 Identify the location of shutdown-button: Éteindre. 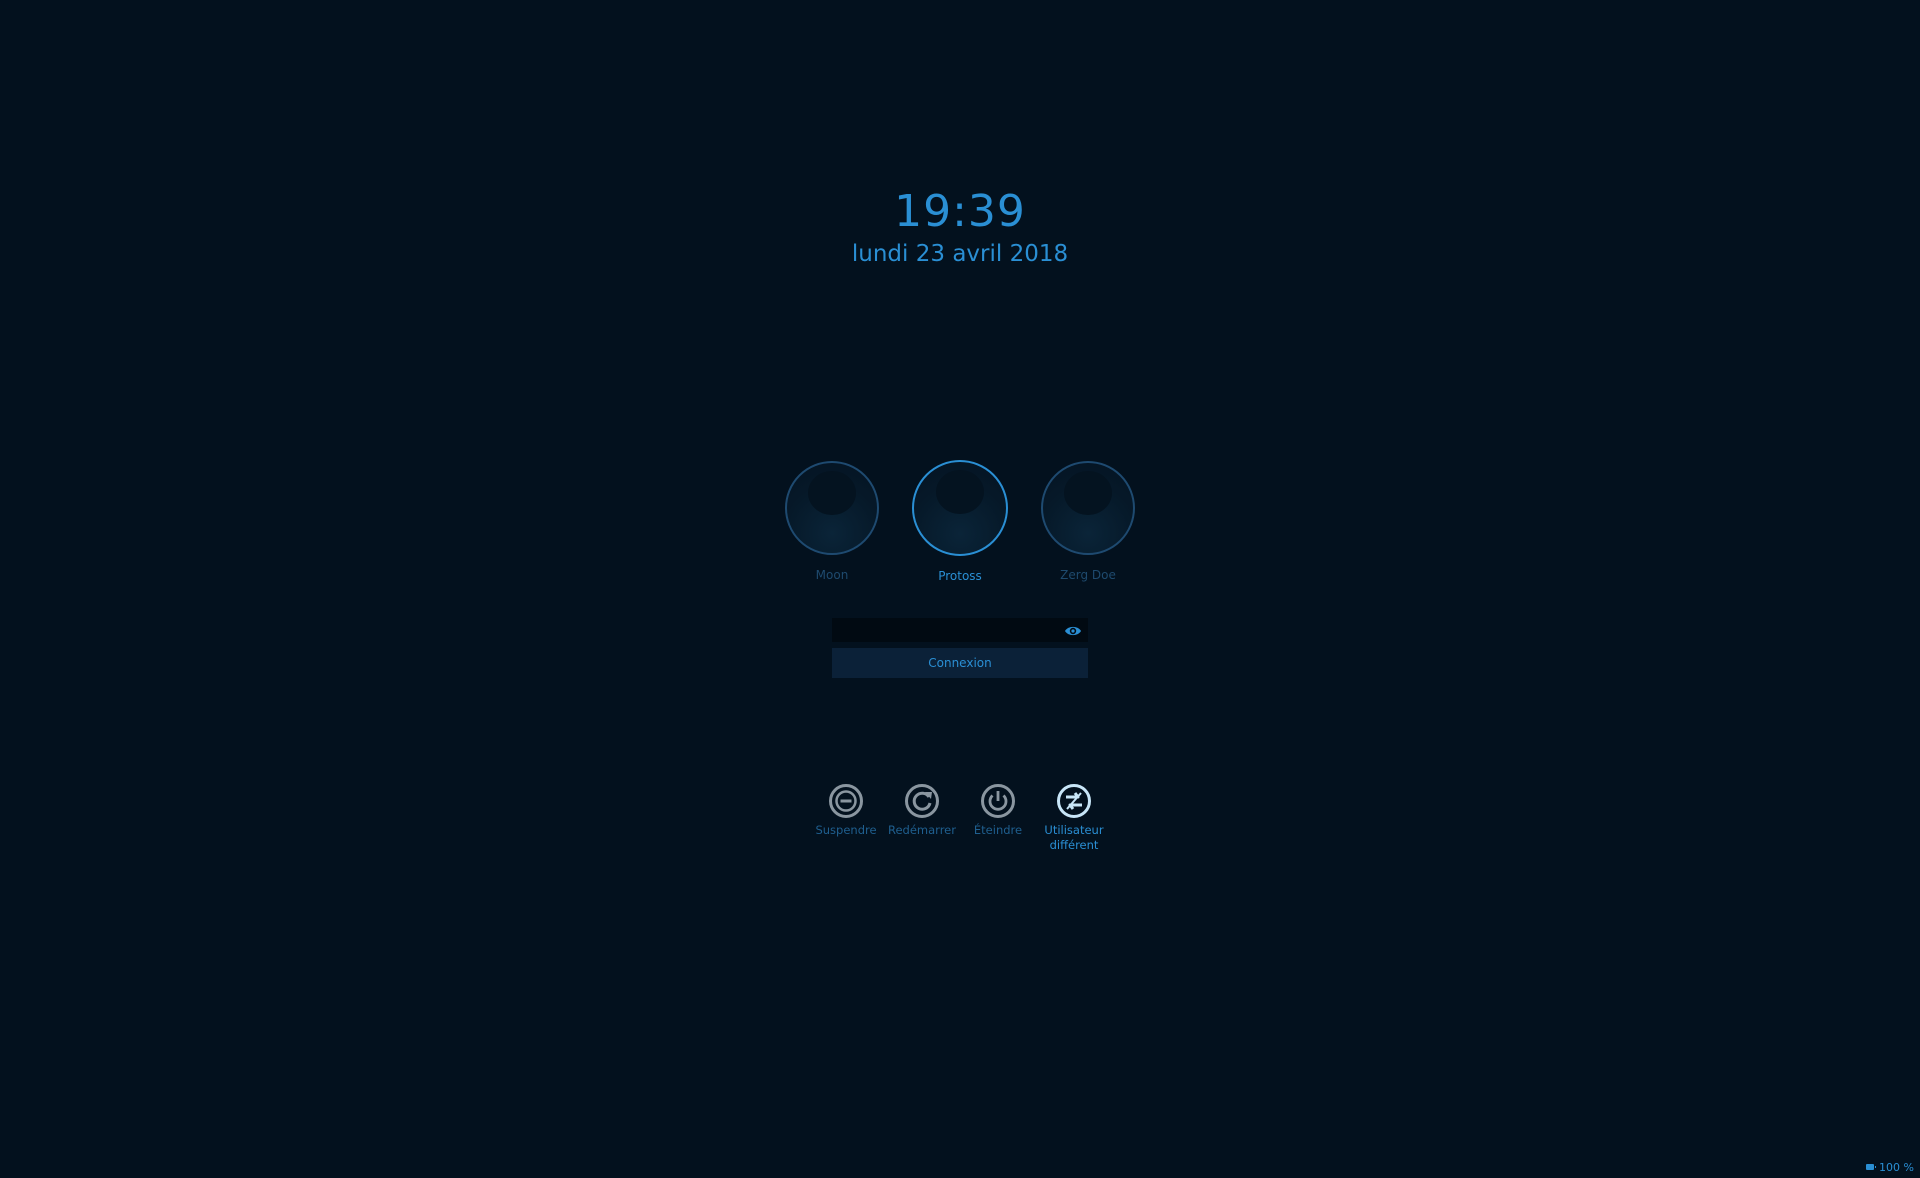
(998, 810).